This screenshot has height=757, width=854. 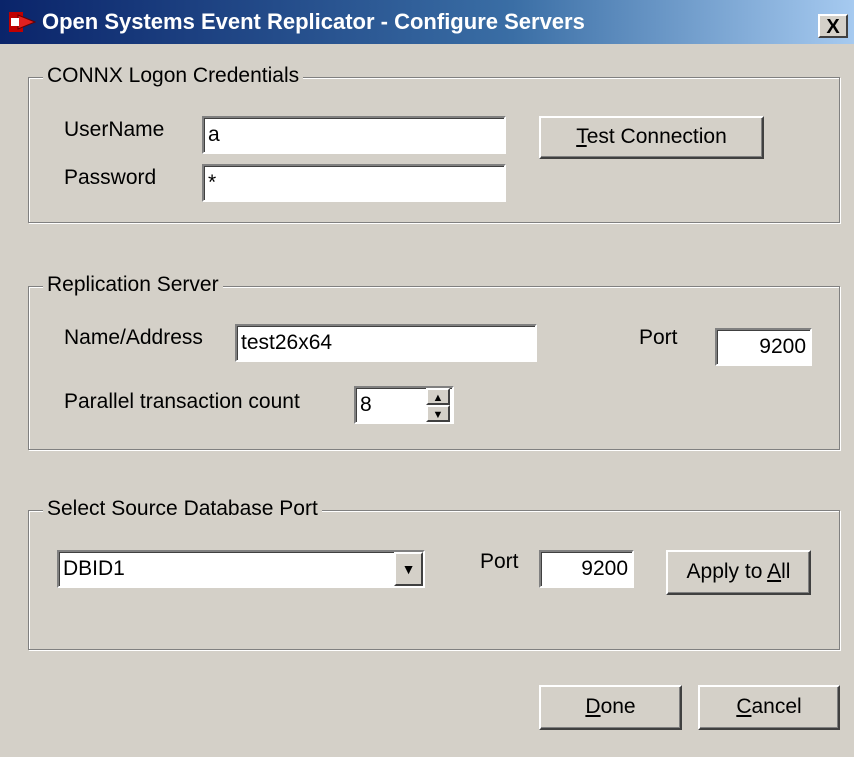 I want to click on spin-down-icon: ▼, so click(x=438, y=415).